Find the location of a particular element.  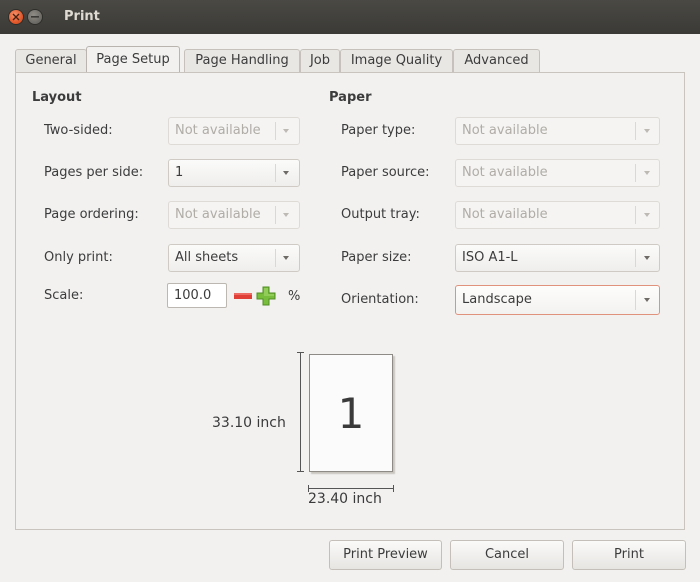

tab-job: Job is located at coordinates (320, 60).